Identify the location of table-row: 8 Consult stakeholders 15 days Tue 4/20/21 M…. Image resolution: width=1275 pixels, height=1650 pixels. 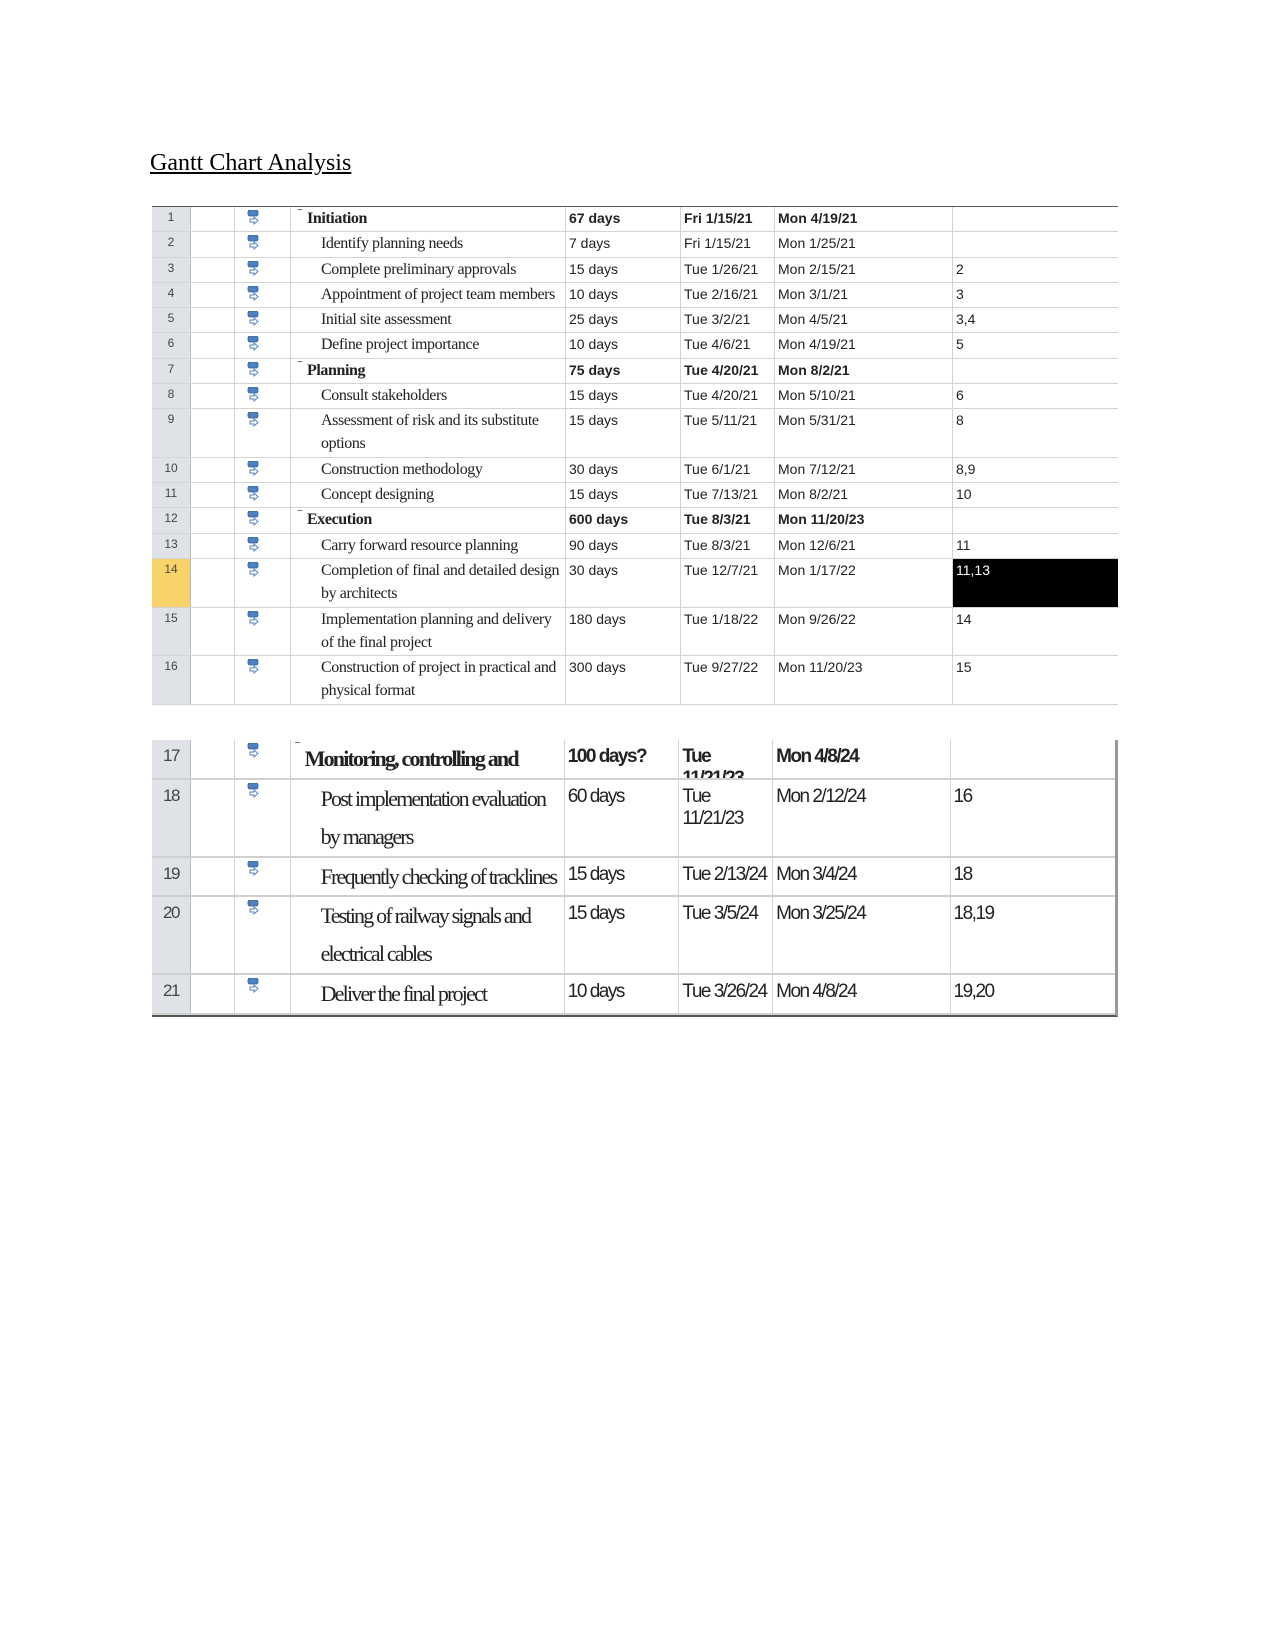
(635, 397).